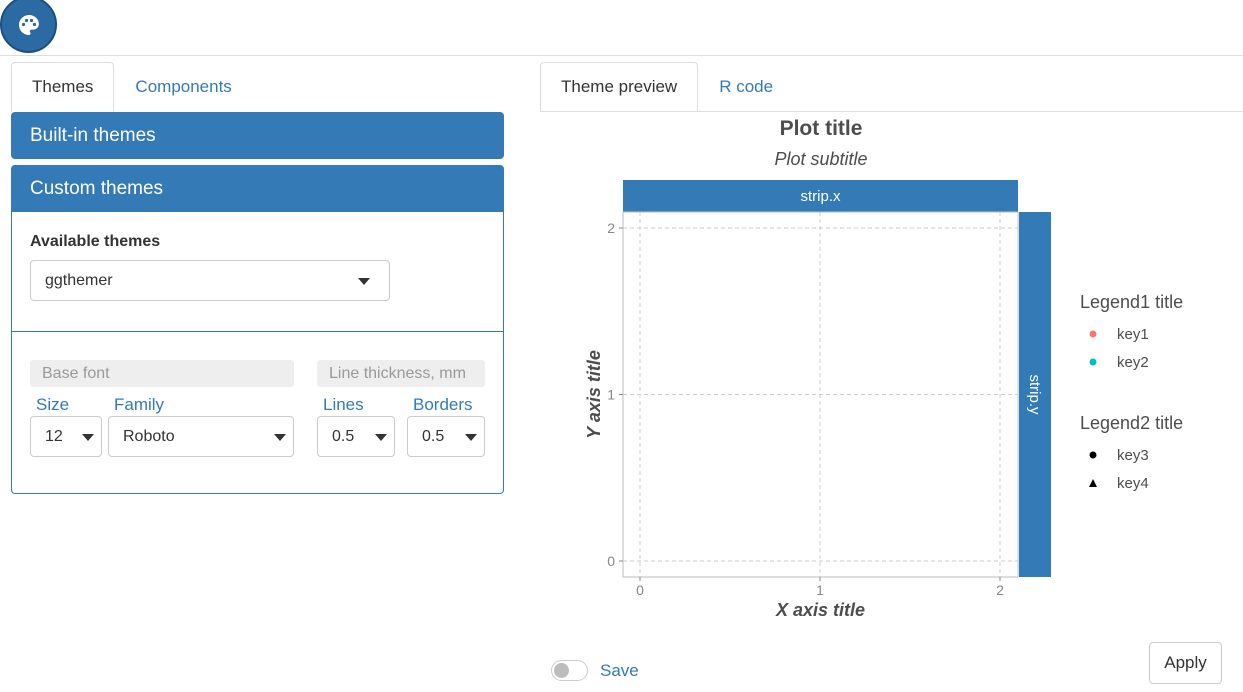 This screenshot has height=692, width=1243. What do you see at coordinates (201, 436) in the screenshot?
I see `font-family-select: Roboto` at bounding box center [201, 436].